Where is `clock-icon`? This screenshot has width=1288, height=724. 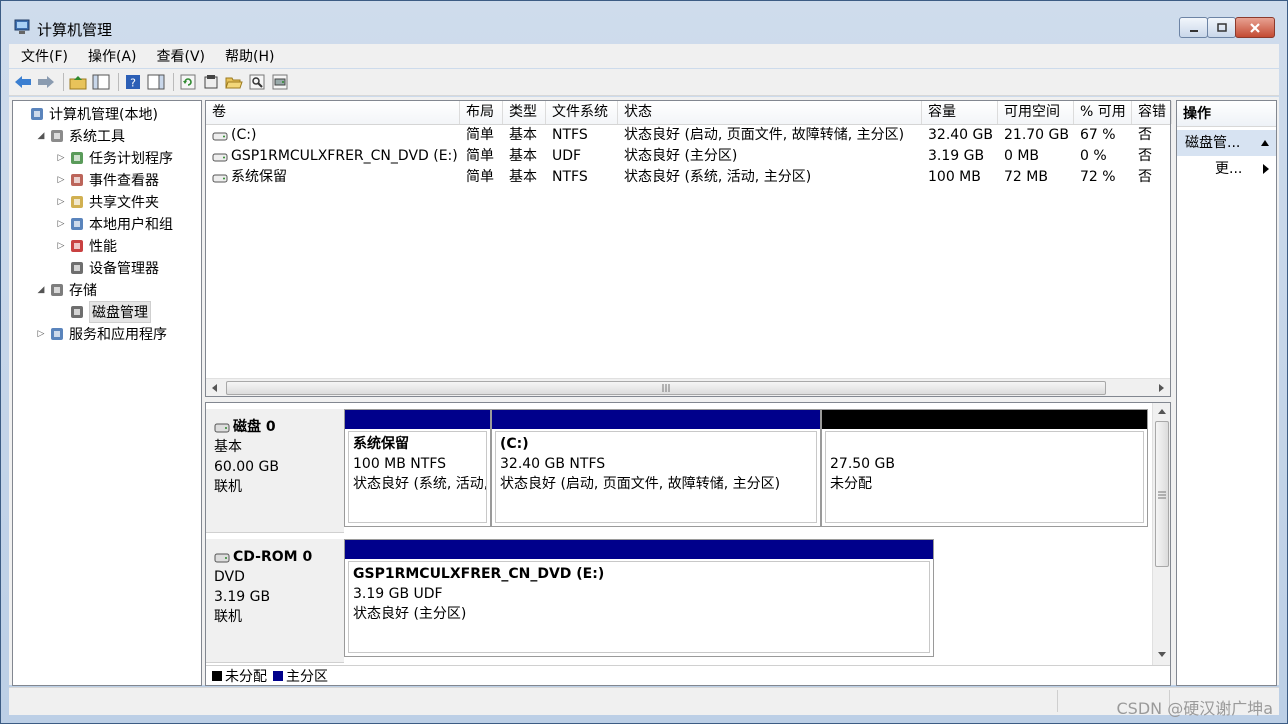 clock-icon is located at coordinates (77, 158).